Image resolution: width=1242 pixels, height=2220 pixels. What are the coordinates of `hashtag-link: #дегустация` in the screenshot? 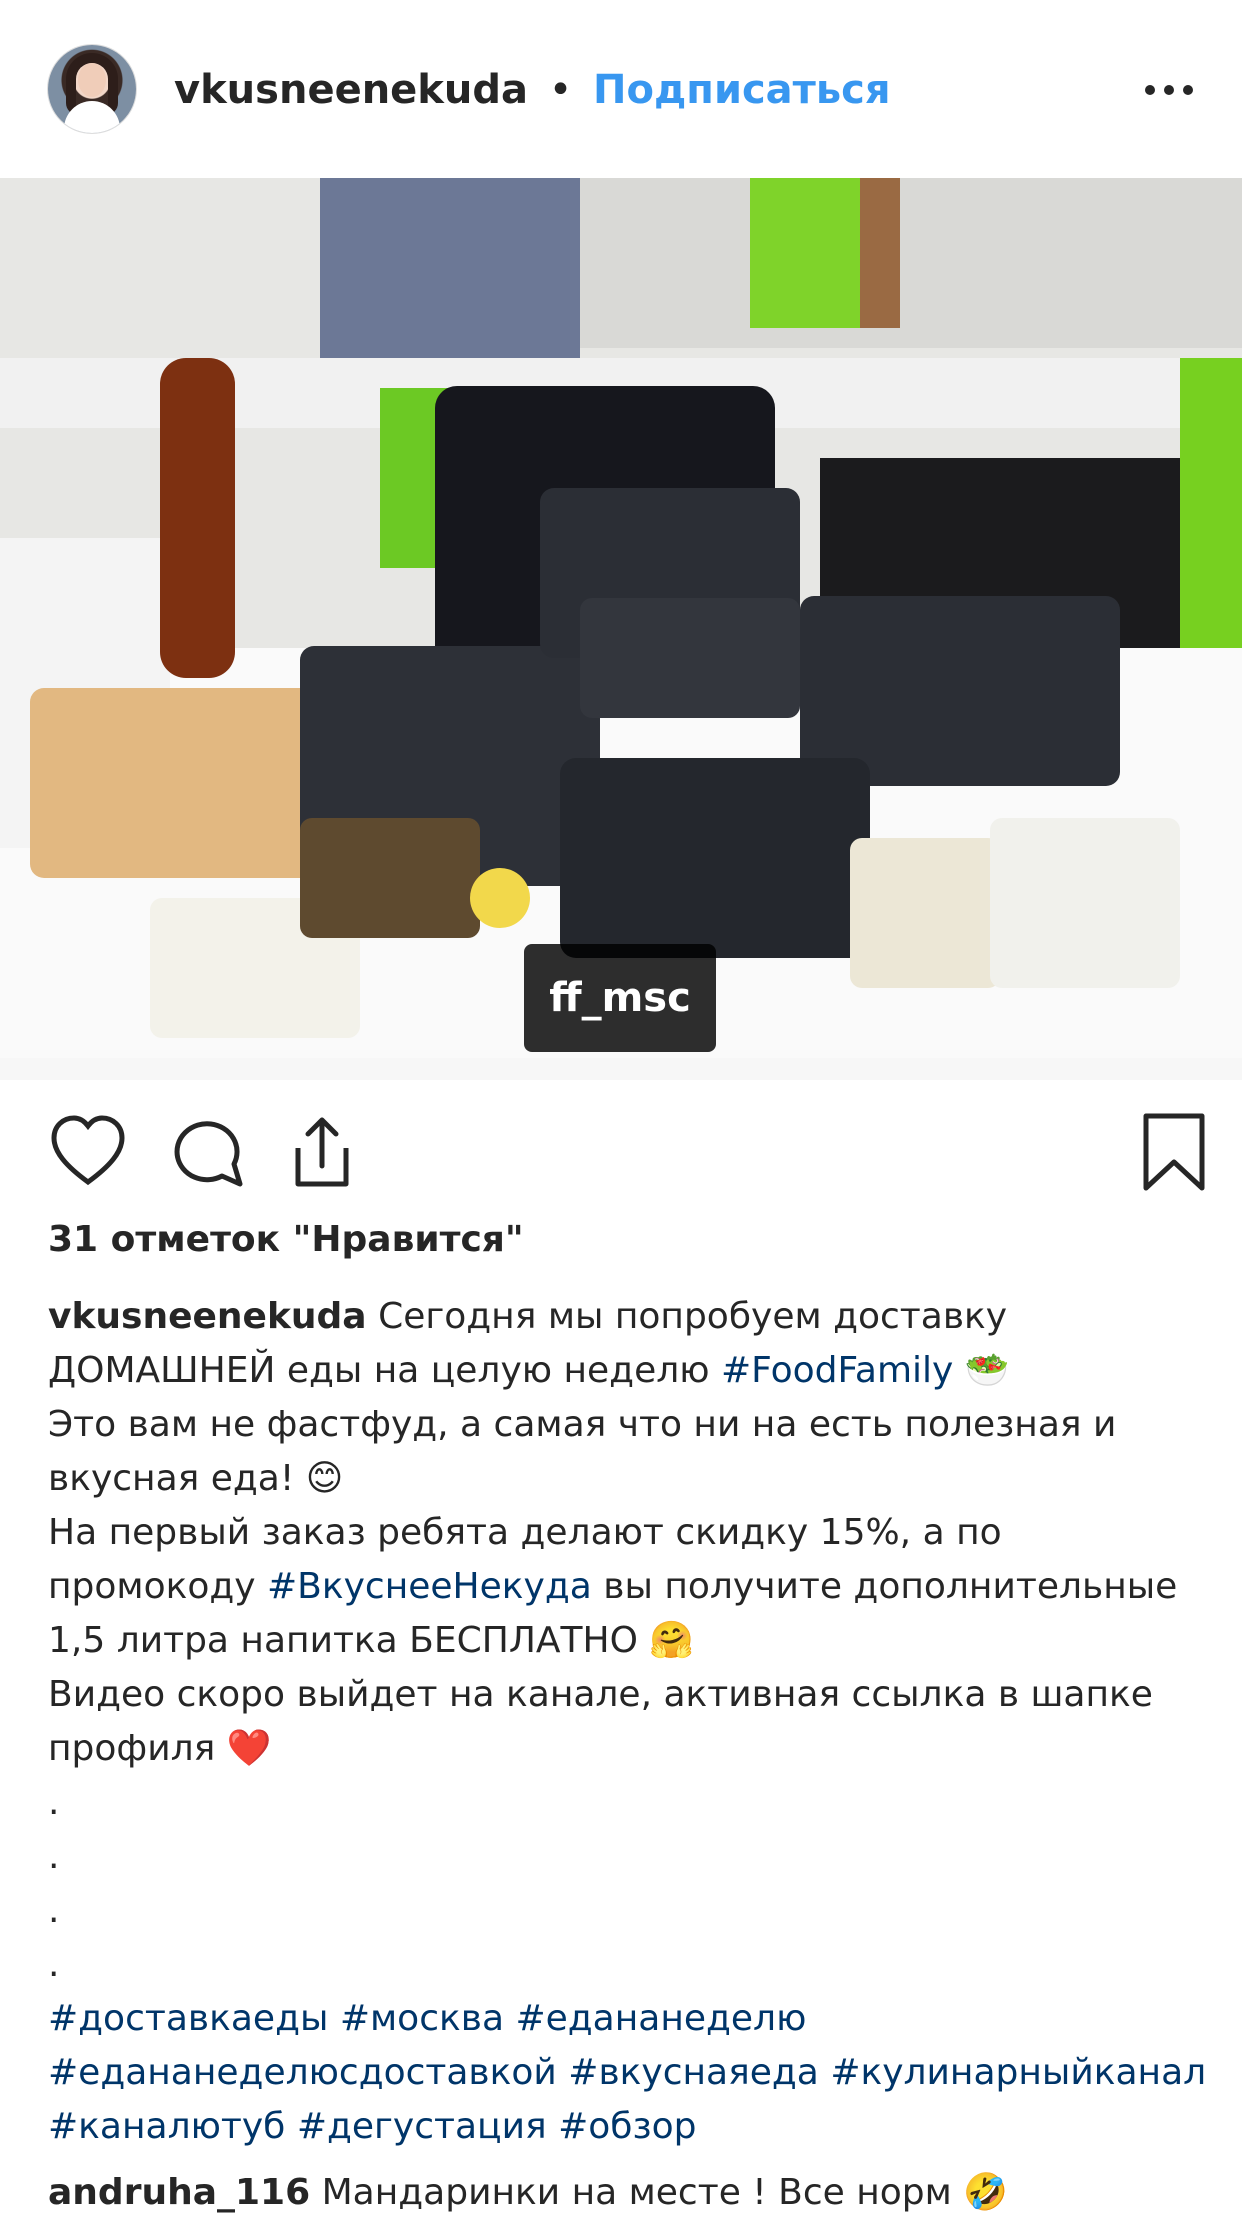 It's located at (422, 2126).